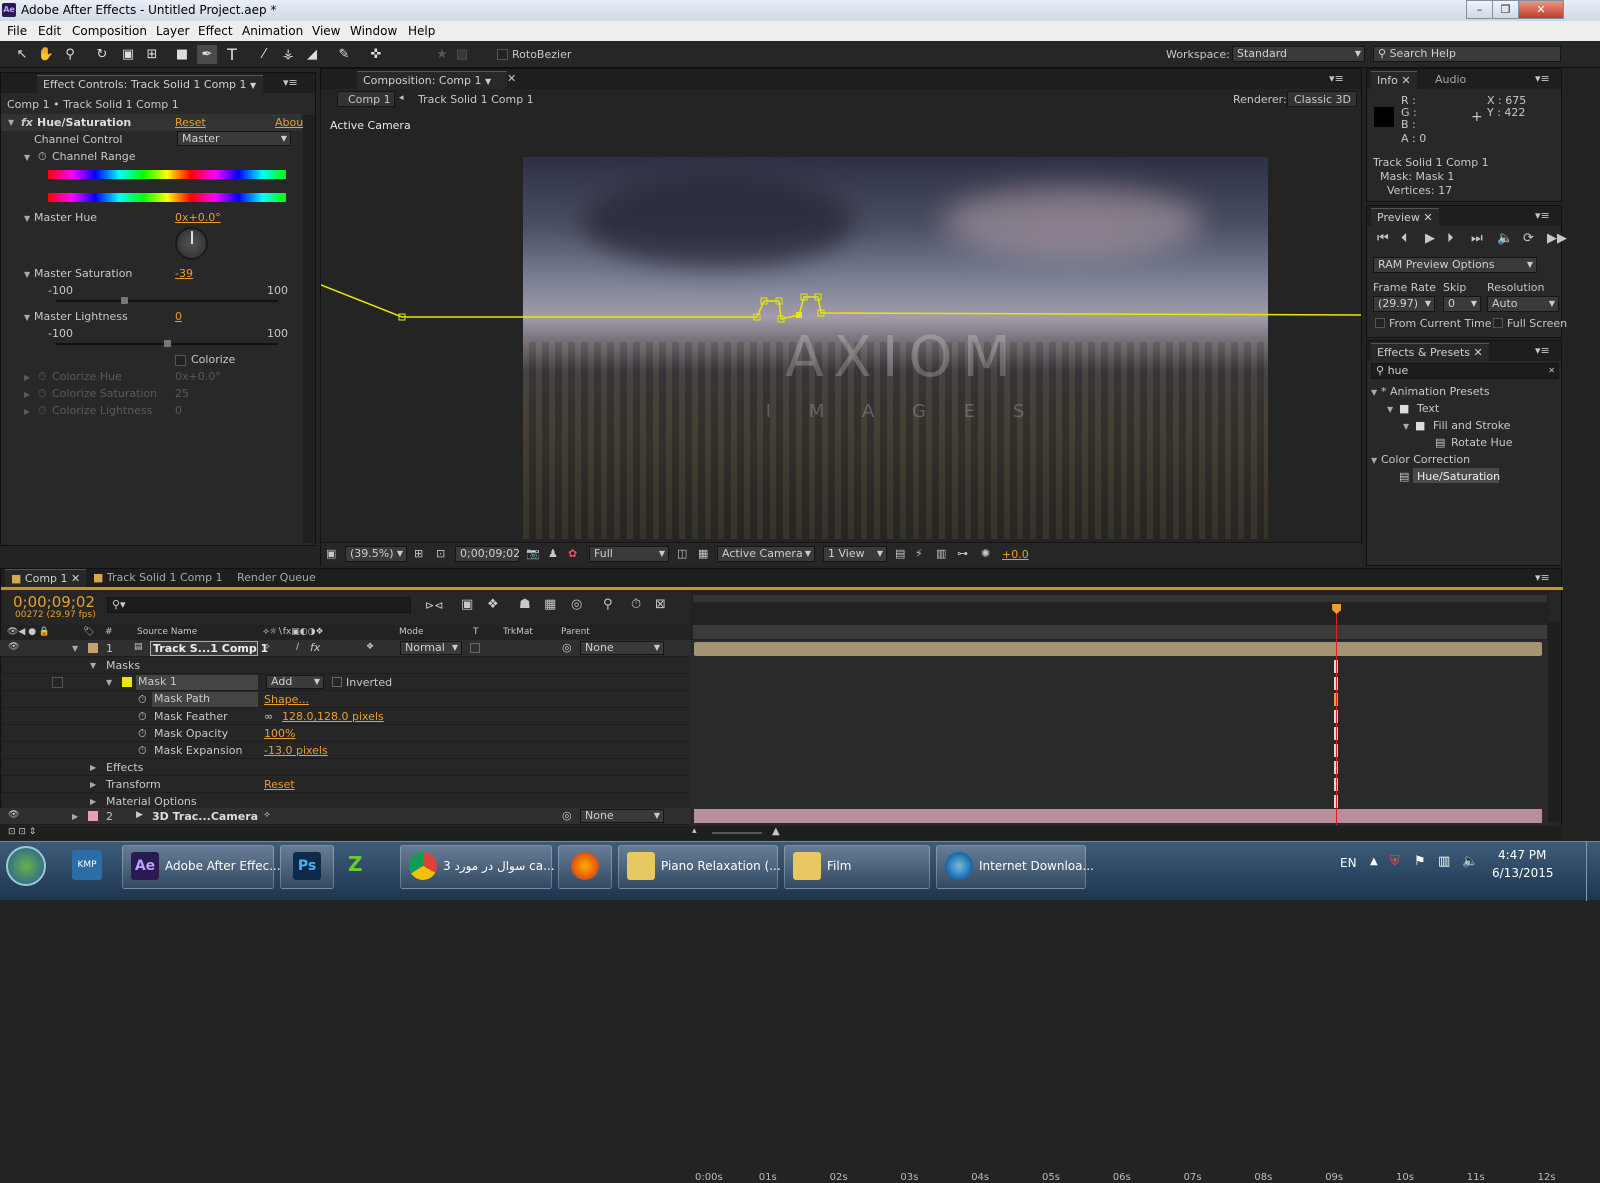  Describe the element at coordinates (312, 54) in the screenshot. I see `eraser-tool-icon: ◢` at that location.